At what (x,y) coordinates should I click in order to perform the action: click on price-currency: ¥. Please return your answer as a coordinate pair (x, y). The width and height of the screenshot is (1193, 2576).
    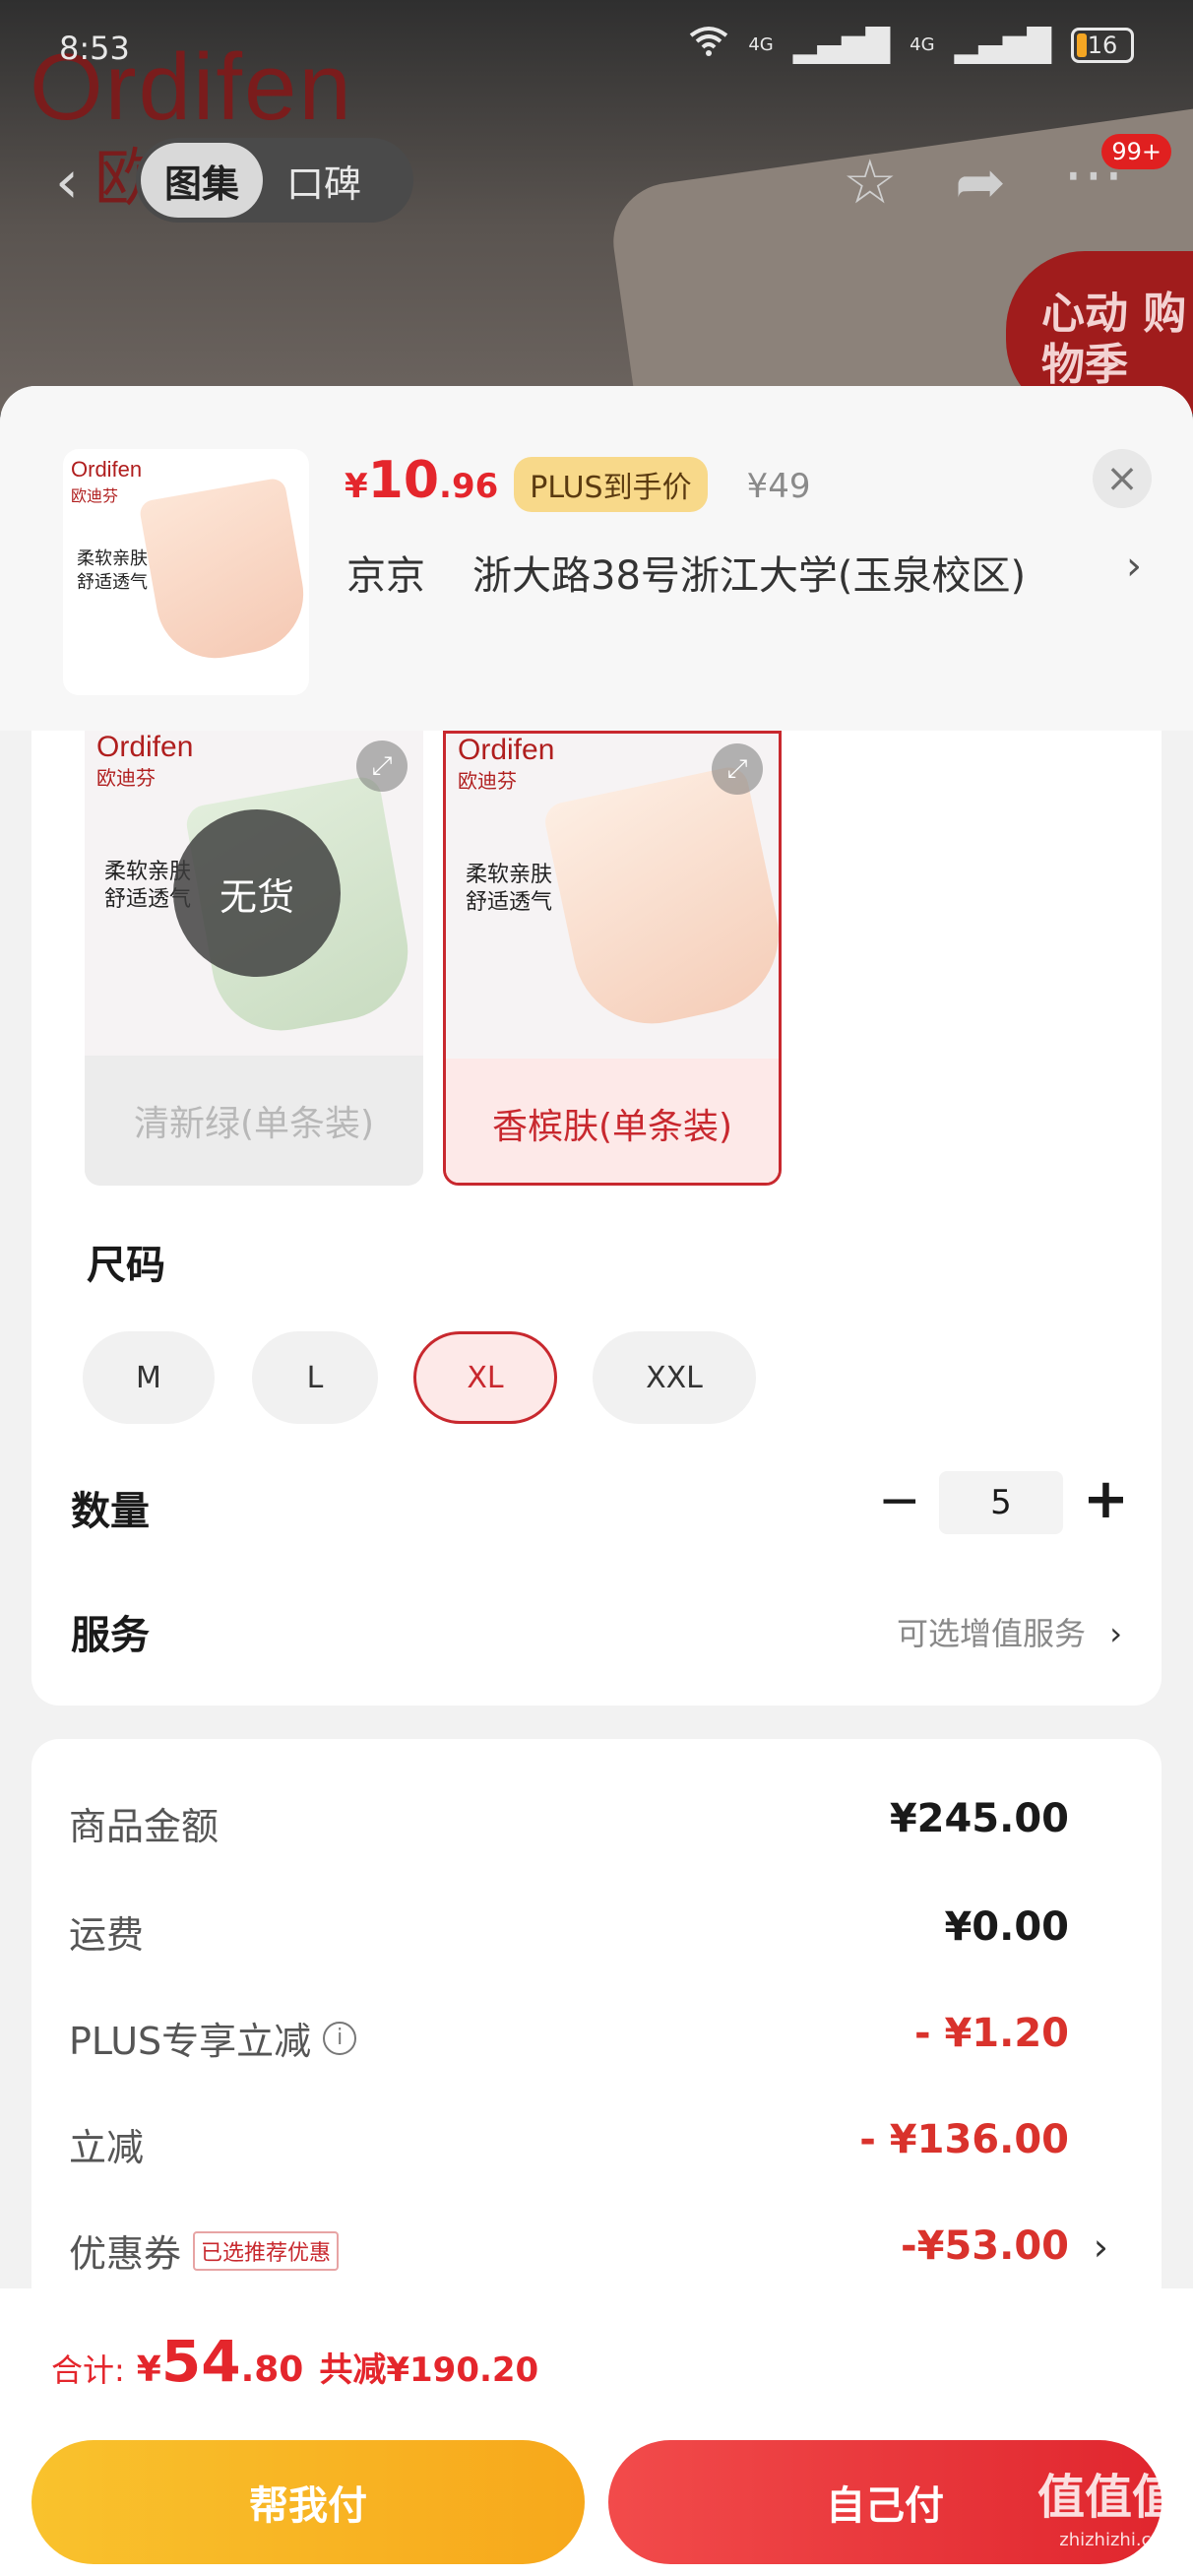
    Looking at the image, I should click on (356, 486).